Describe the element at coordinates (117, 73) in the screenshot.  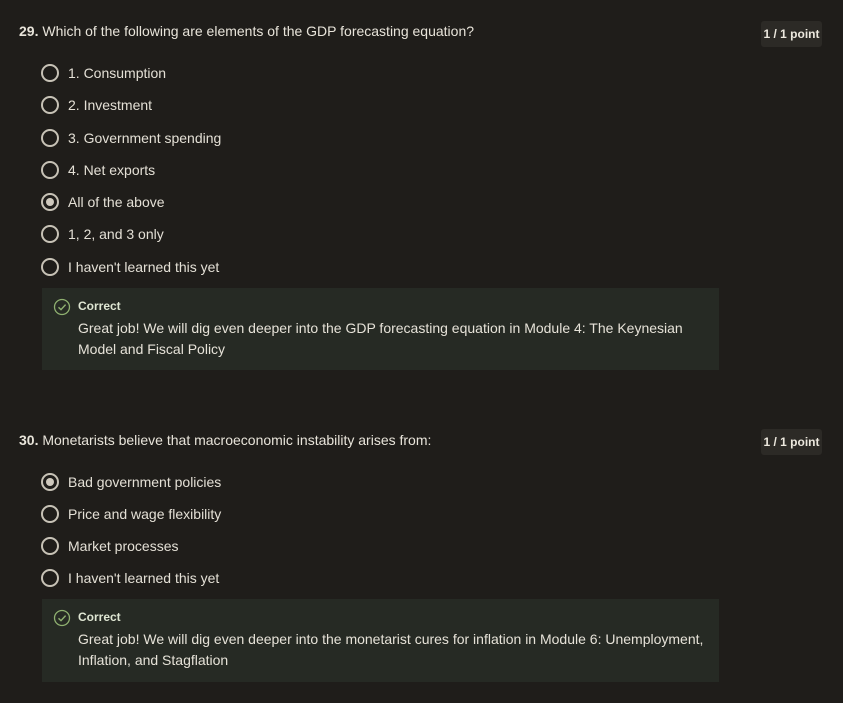
I see `option-label: 1. Consumption` at that location.